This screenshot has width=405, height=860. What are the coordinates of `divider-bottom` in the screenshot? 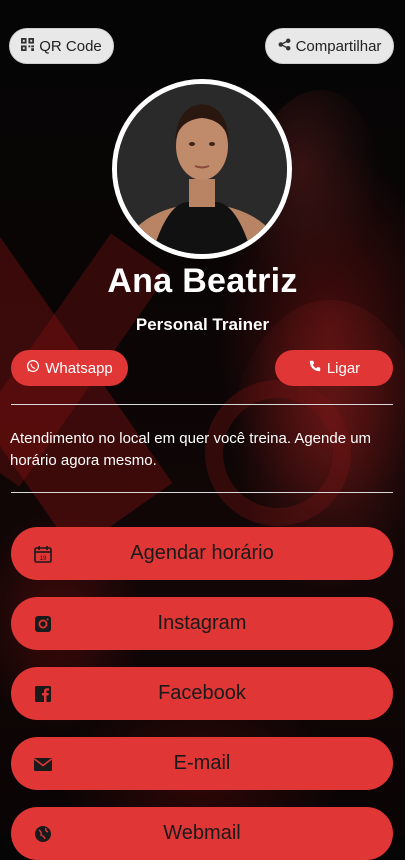 It's located at (202, 492).